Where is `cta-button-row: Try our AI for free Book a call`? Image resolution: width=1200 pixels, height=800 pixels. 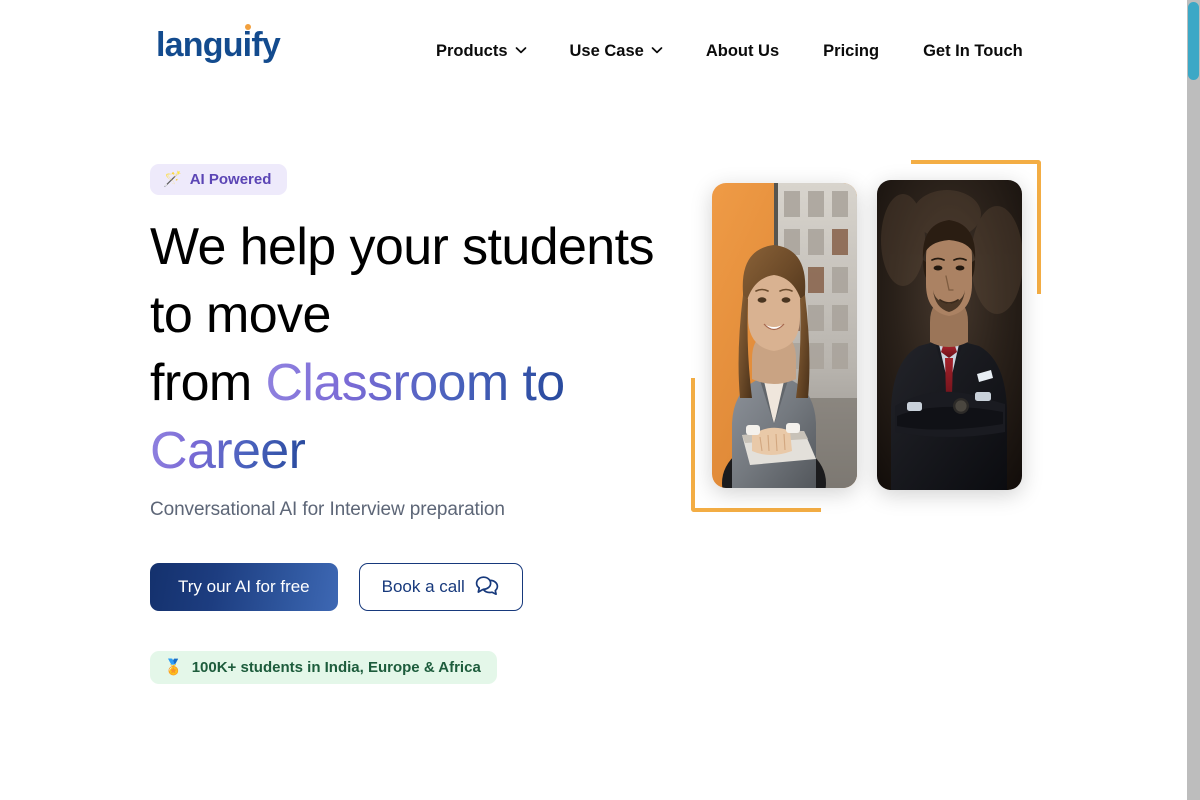
cta-button-row: Try our AI for free Book a call is located at coordinates (430, 587).